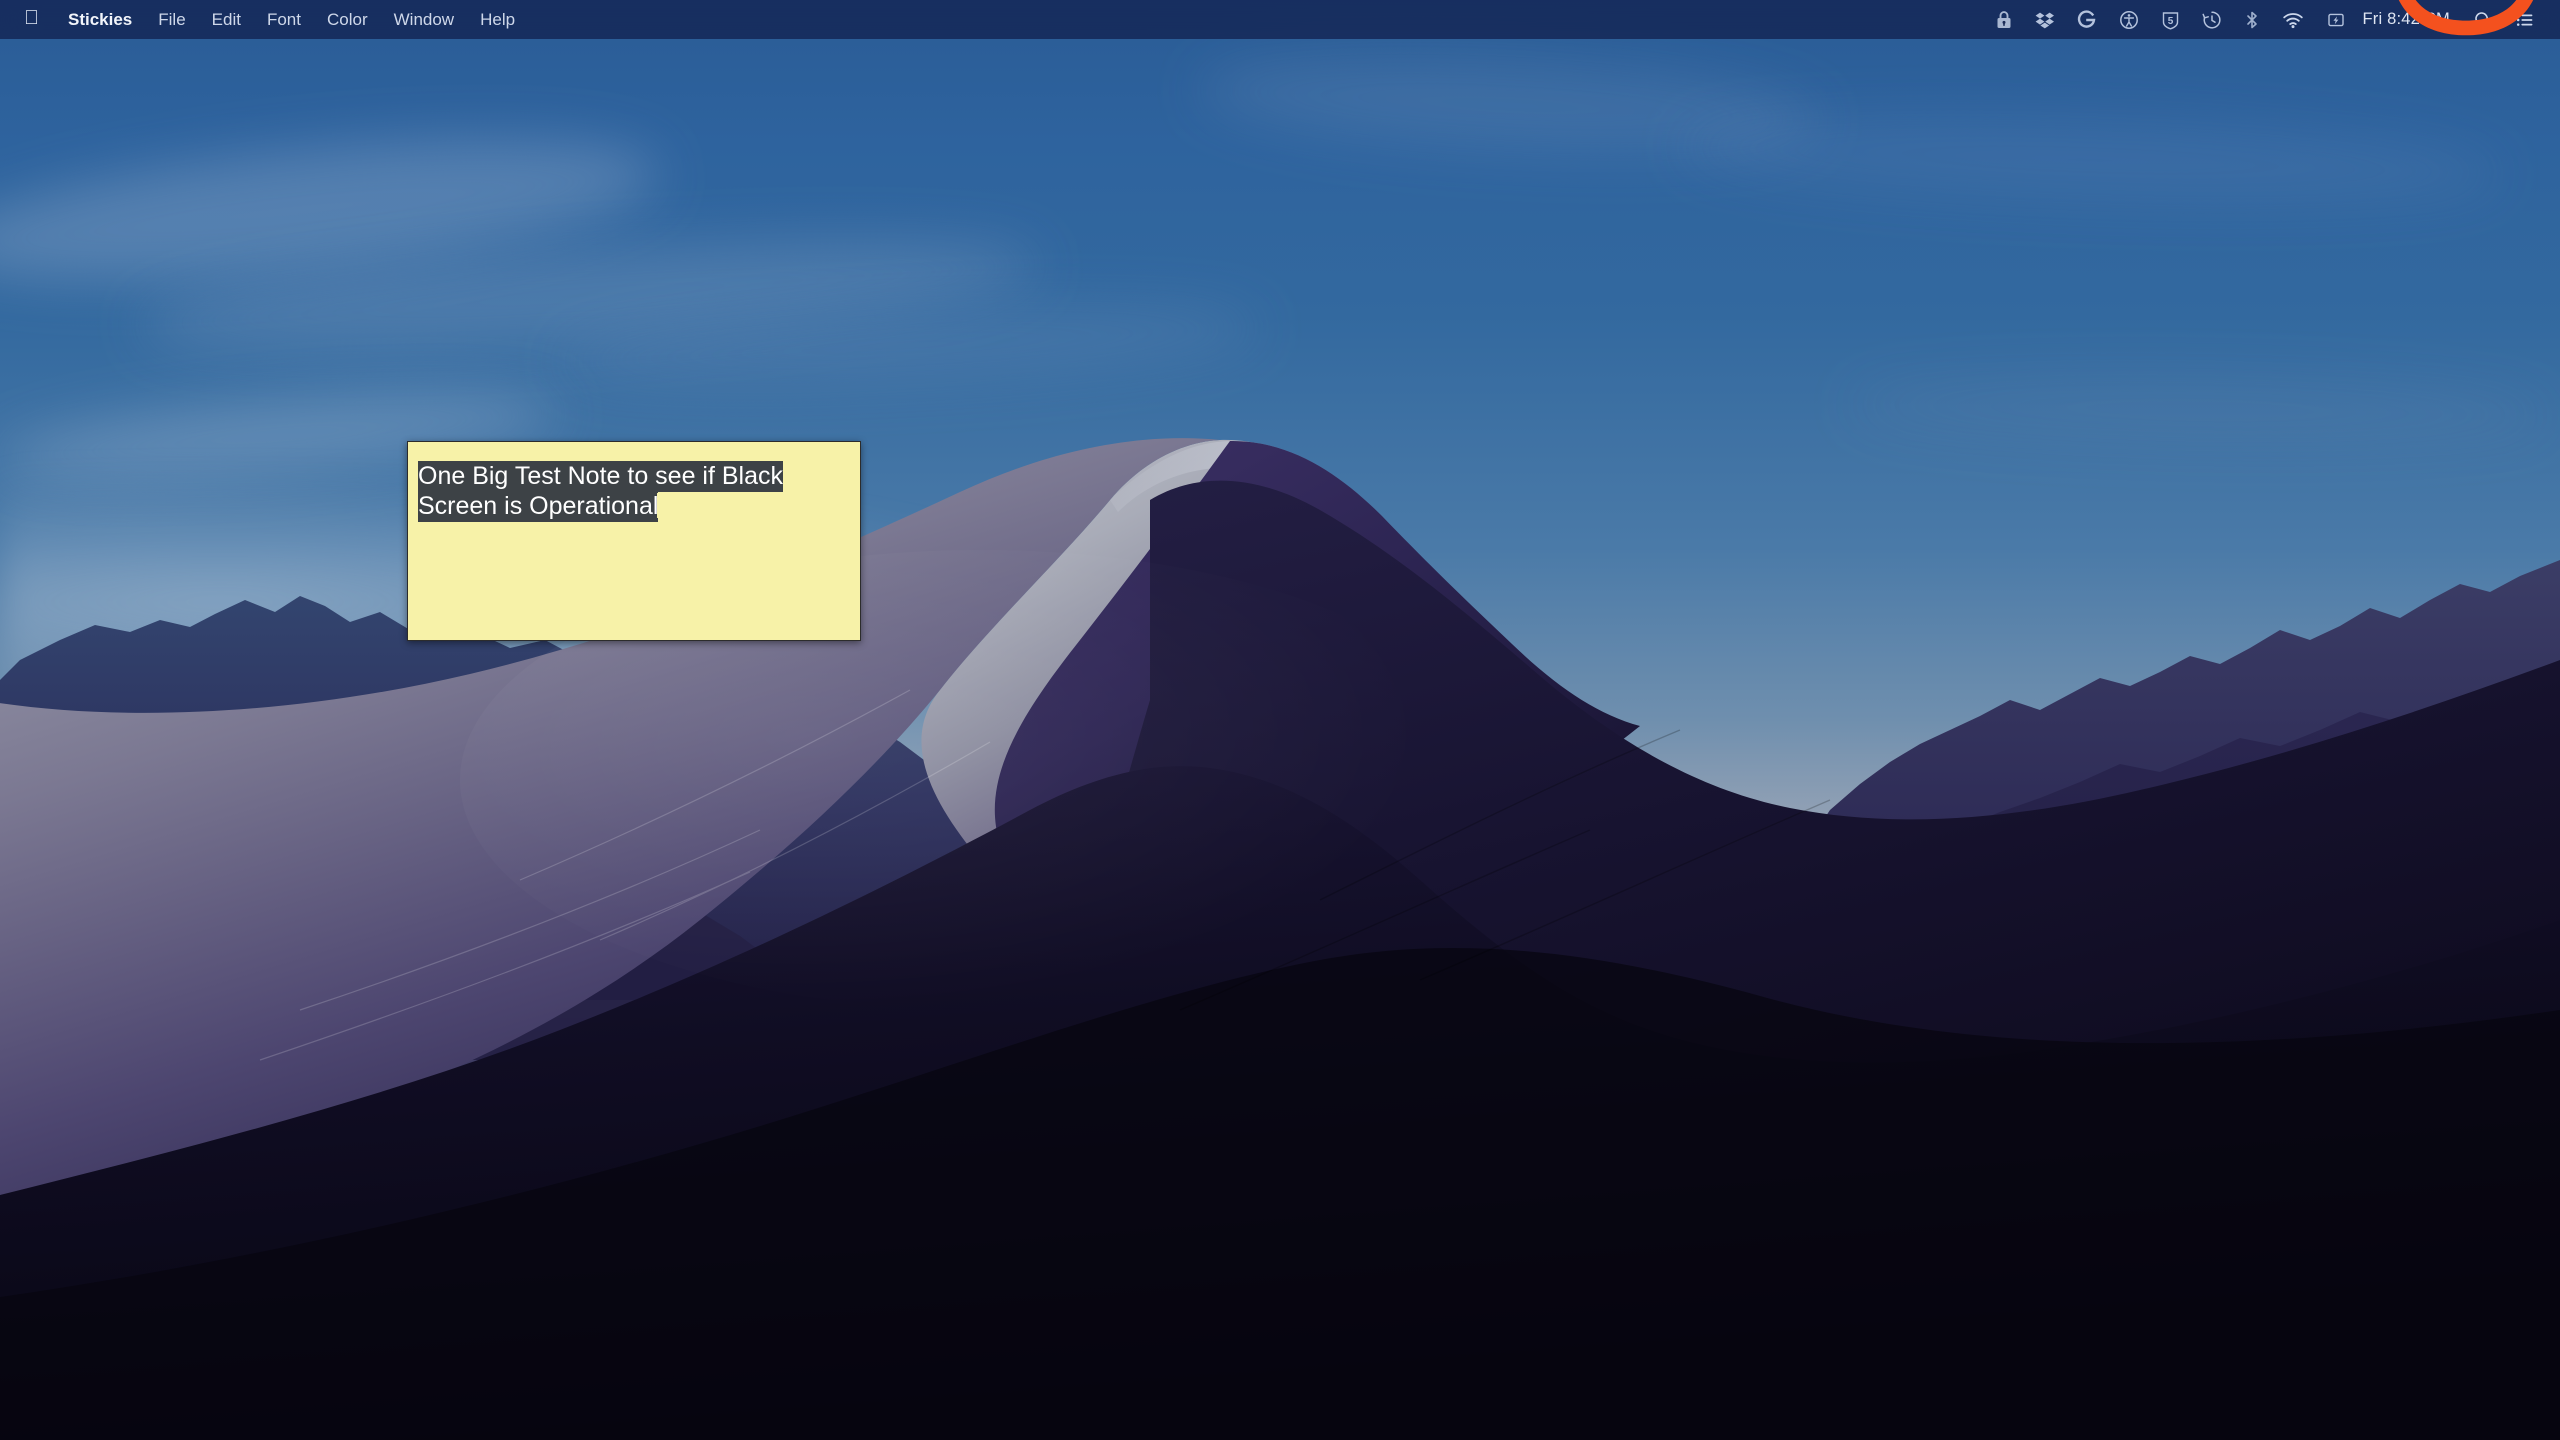  Describe the element at coordinates (658, 506) in the screenshot. I see `text-caret` at that location.